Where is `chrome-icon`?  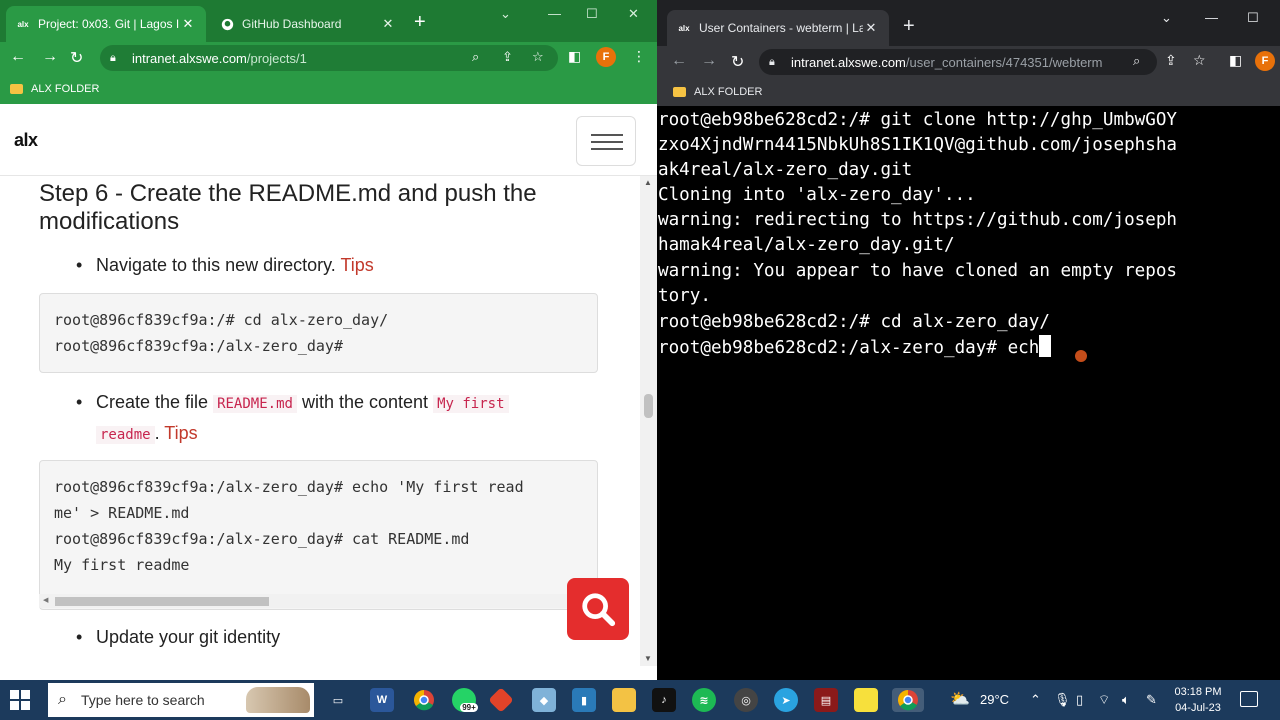
chrome-icon is located at coordinates (424, 700).